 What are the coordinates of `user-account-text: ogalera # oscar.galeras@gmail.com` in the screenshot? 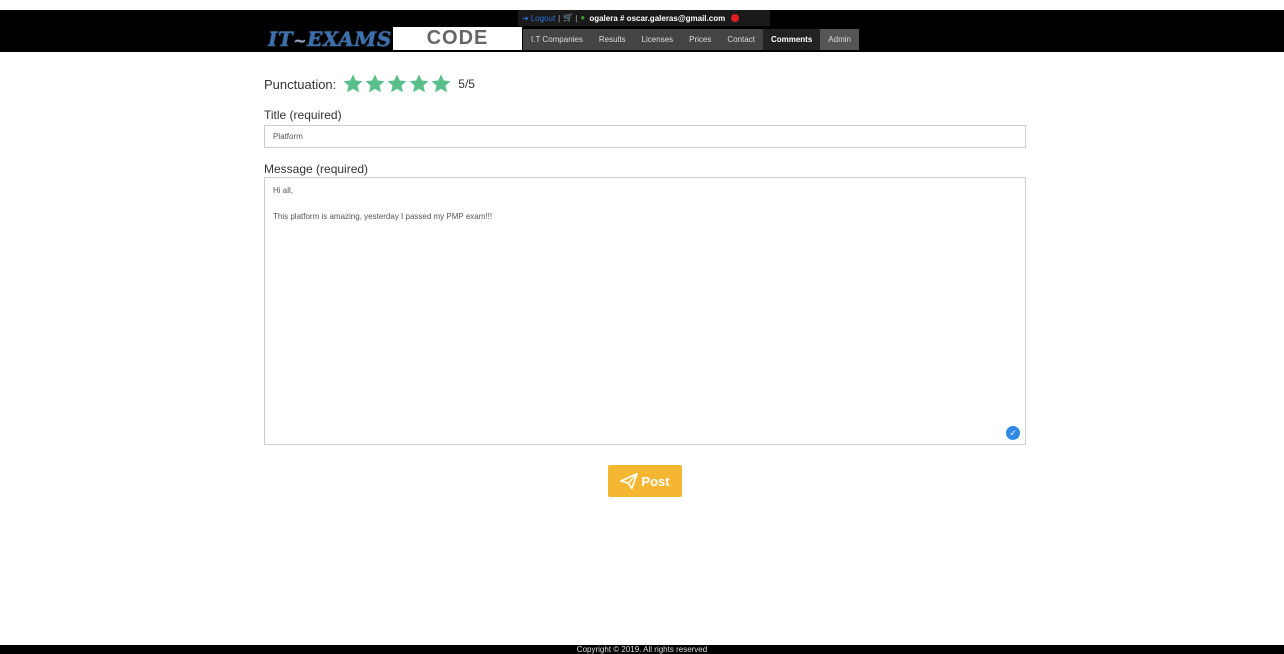 It's located at (657, 18).